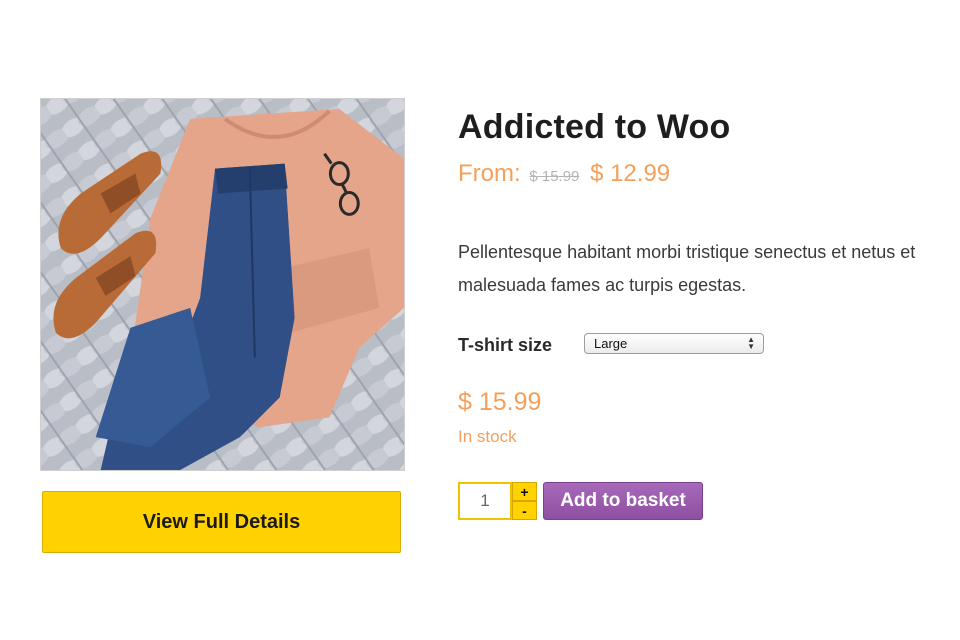 The height and width of the screenshot is (640, 960). I want to click on price-new: $ 12.99, so click(630, 173).